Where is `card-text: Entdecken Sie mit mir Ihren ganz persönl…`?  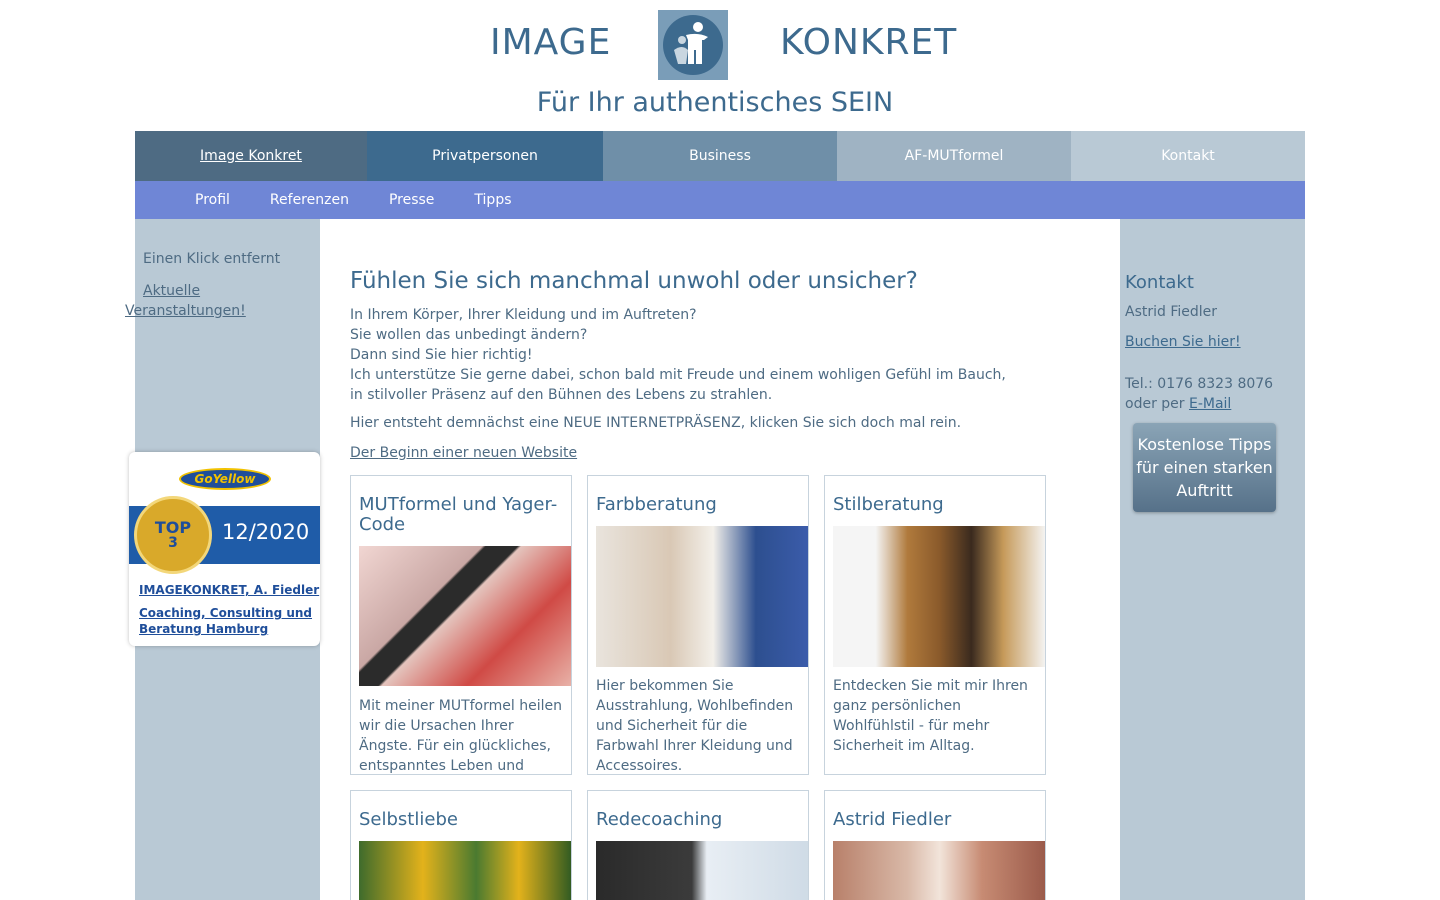
card-text: Entdecken Sie mit mir Ihren ganz persönl… is located at coordinates (930, 716).